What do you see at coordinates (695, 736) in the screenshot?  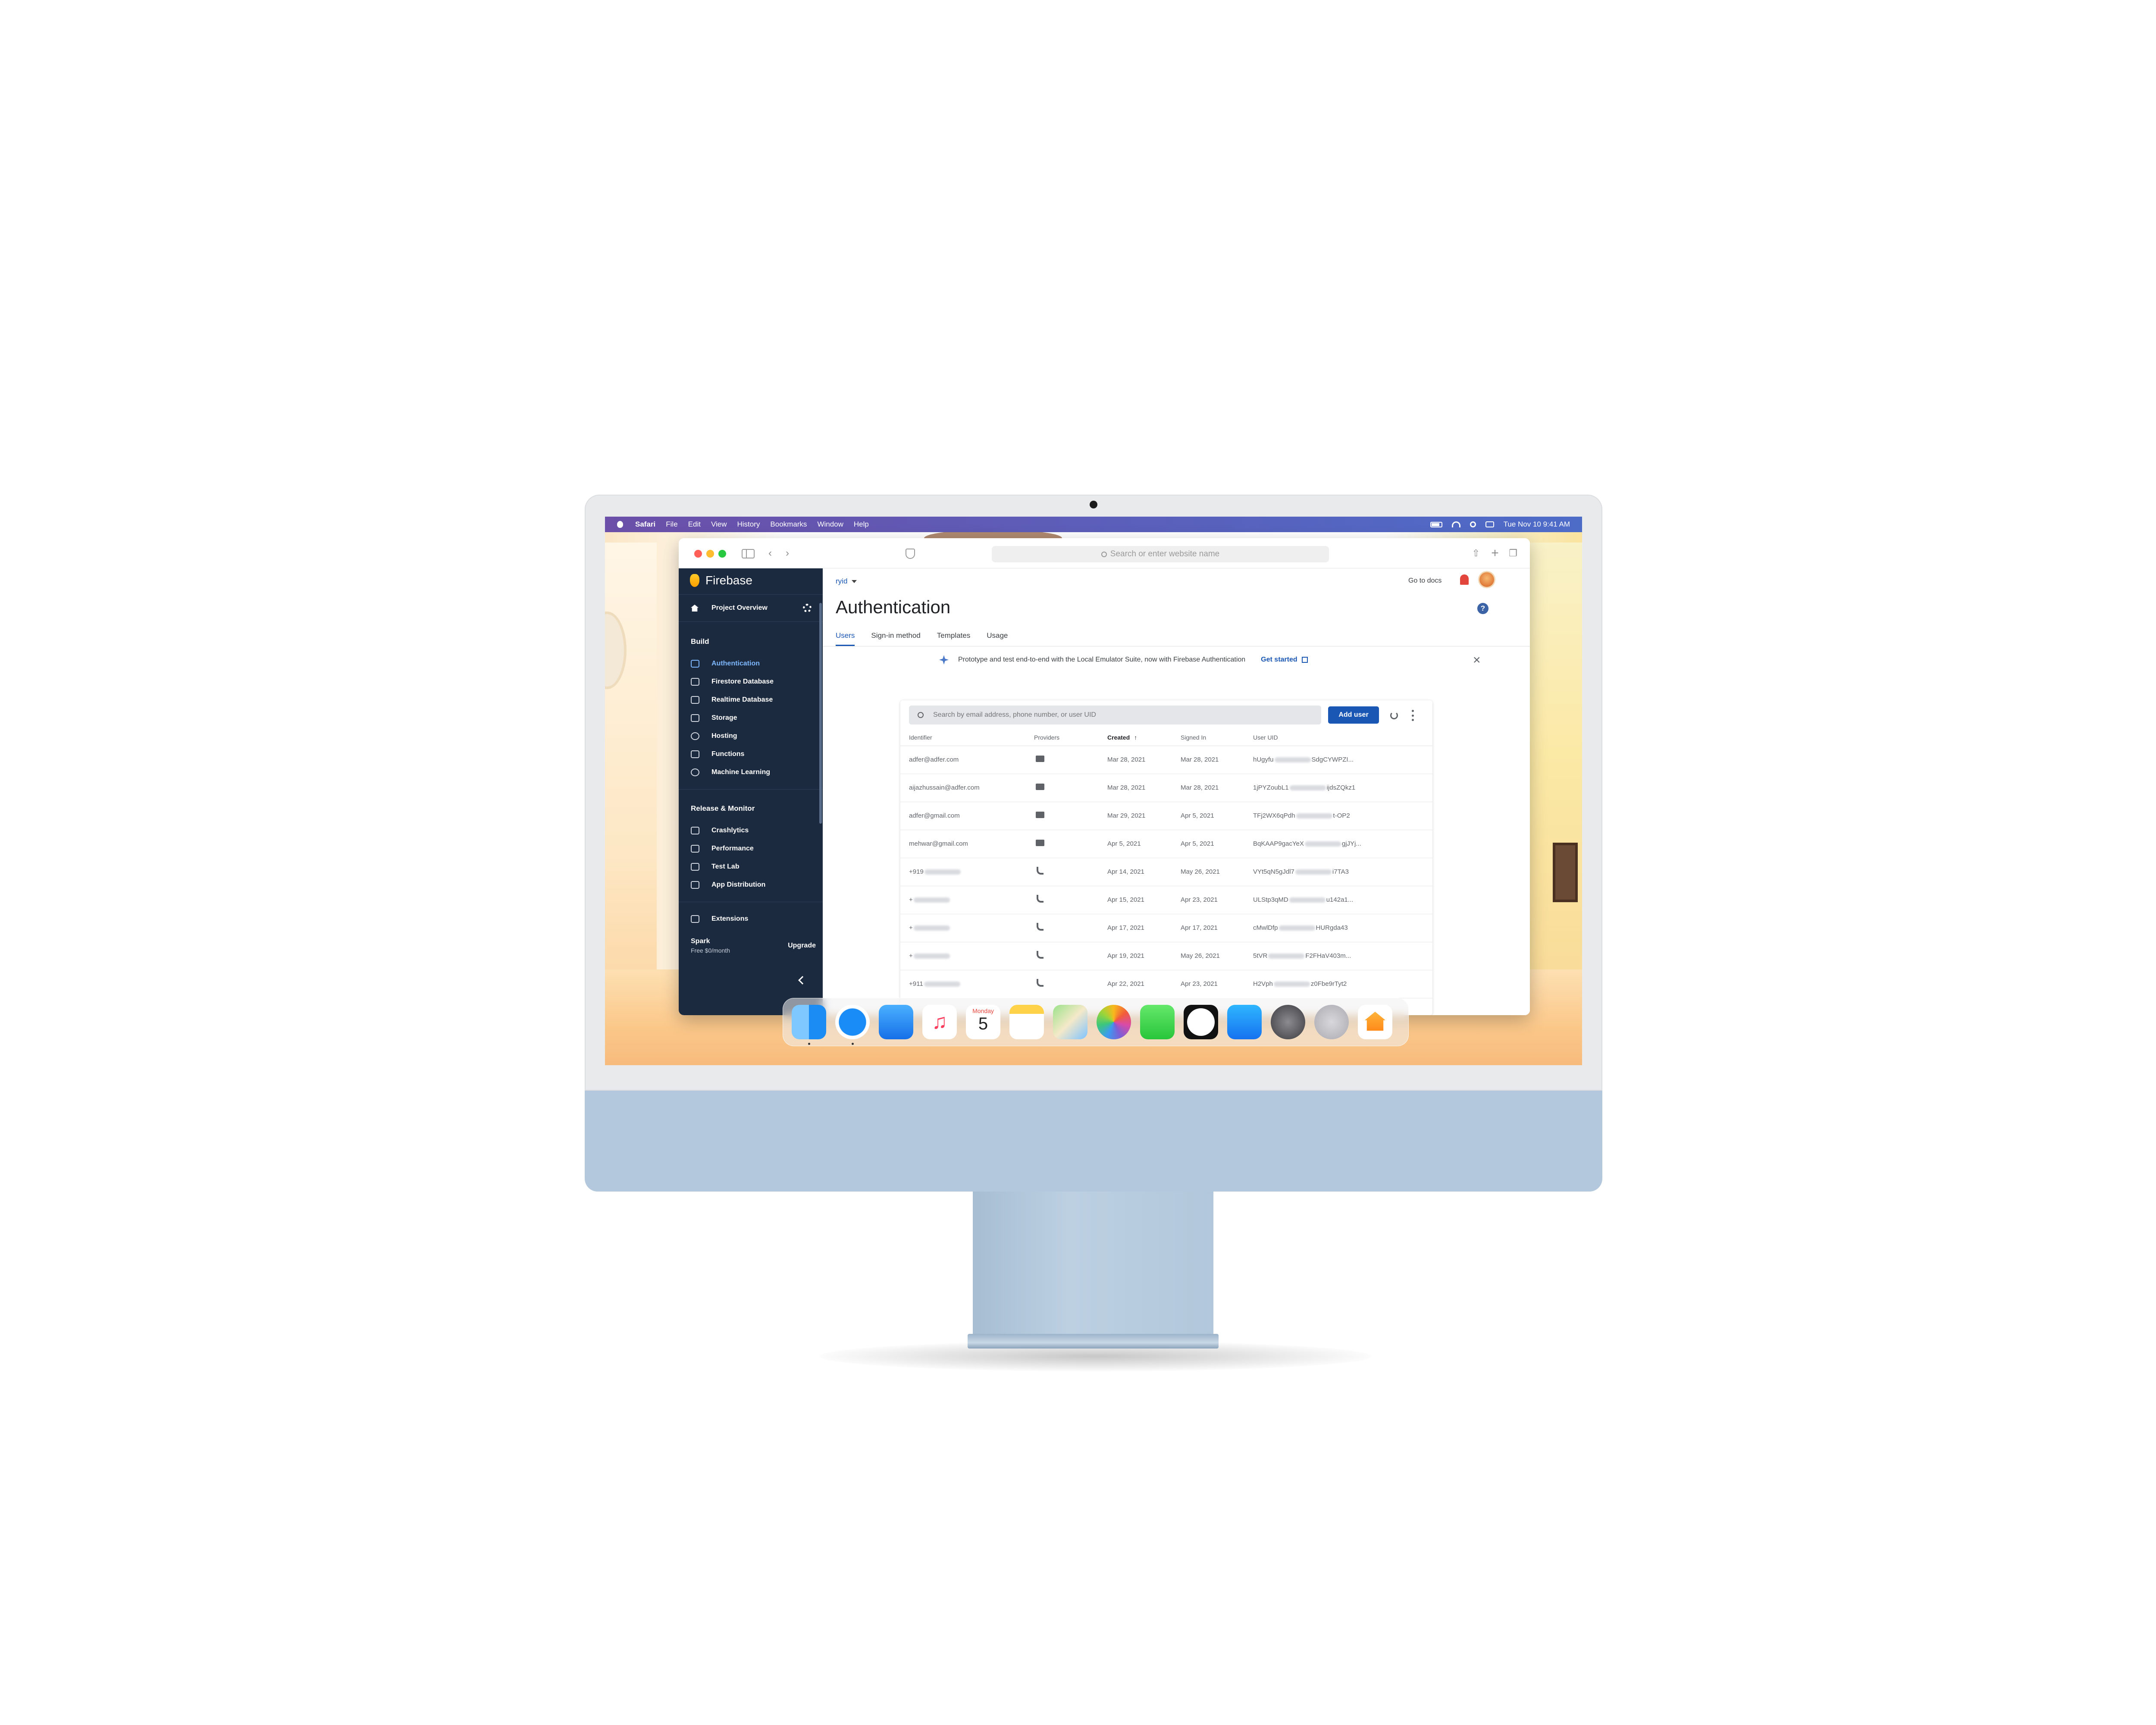 I see `globe-icon` at bounding box center [695, 736].